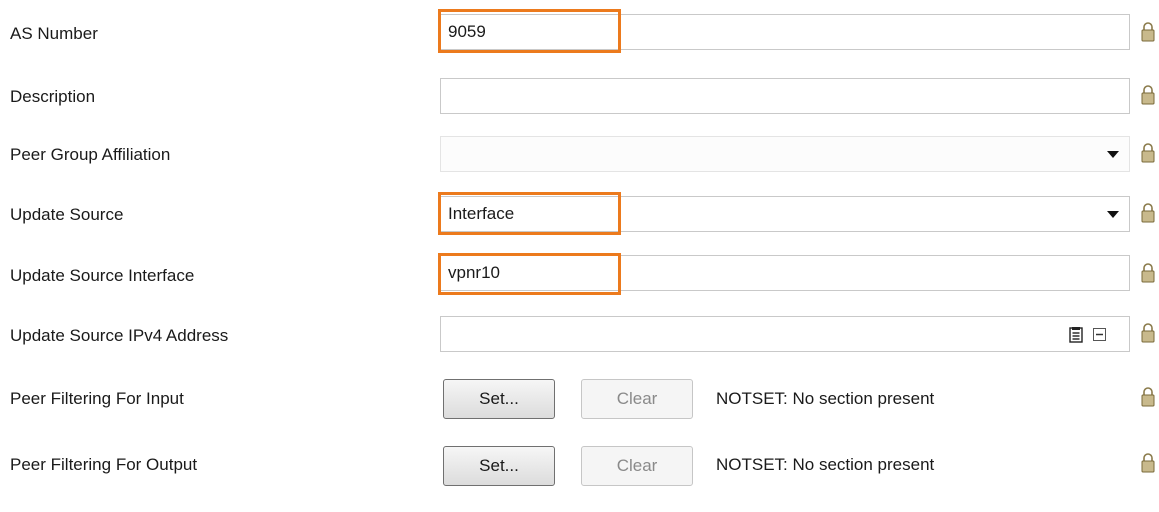 This screenshot has height=512, width=1159. I want to click on update-source-interface-value: vpnr10, so click(474, 272).